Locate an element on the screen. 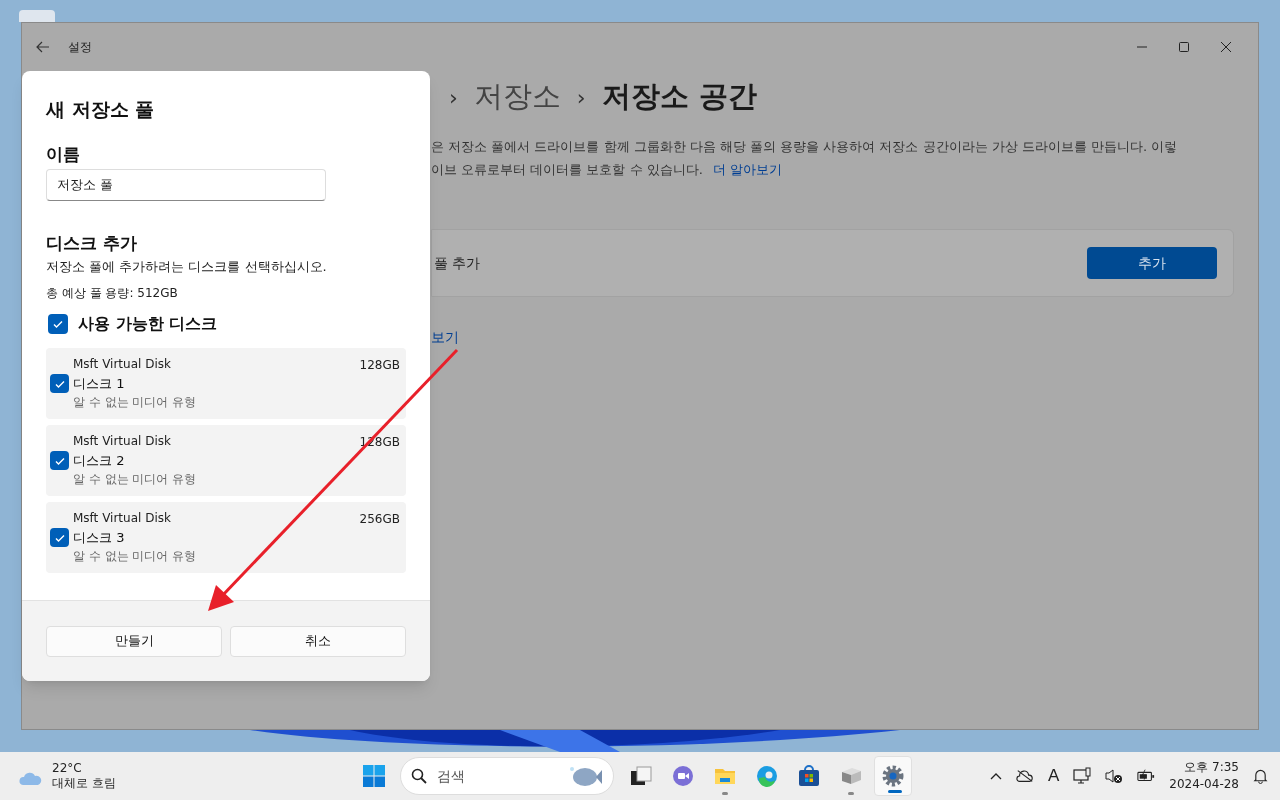 The width and height of the screenshot is (1280, 800). checkmark-icon is located at coordinates (58, 324).